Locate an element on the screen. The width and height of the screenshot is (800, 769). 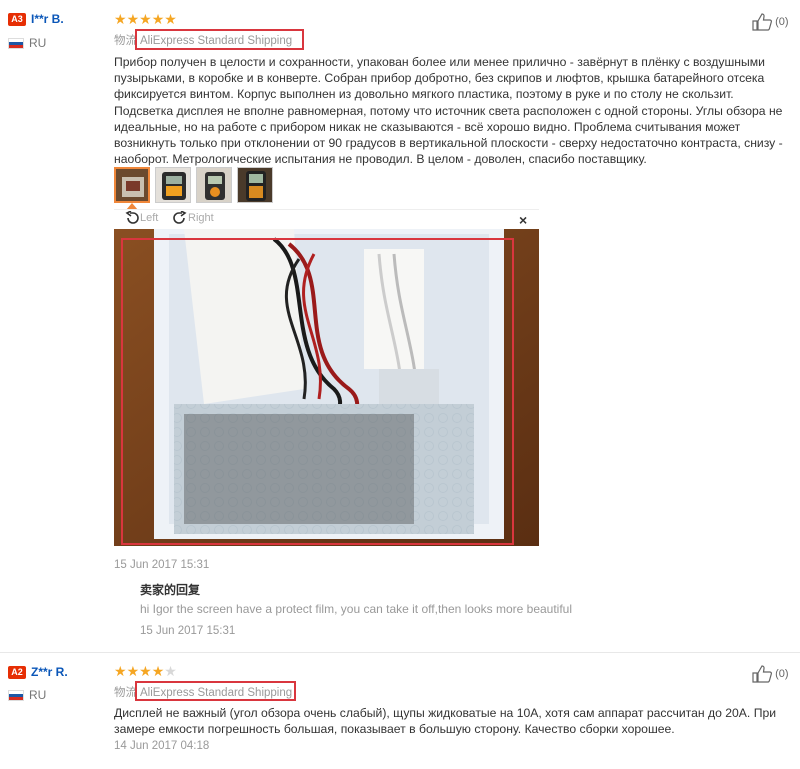
rotate-left-label: Left is located at coordinates (149, 217).